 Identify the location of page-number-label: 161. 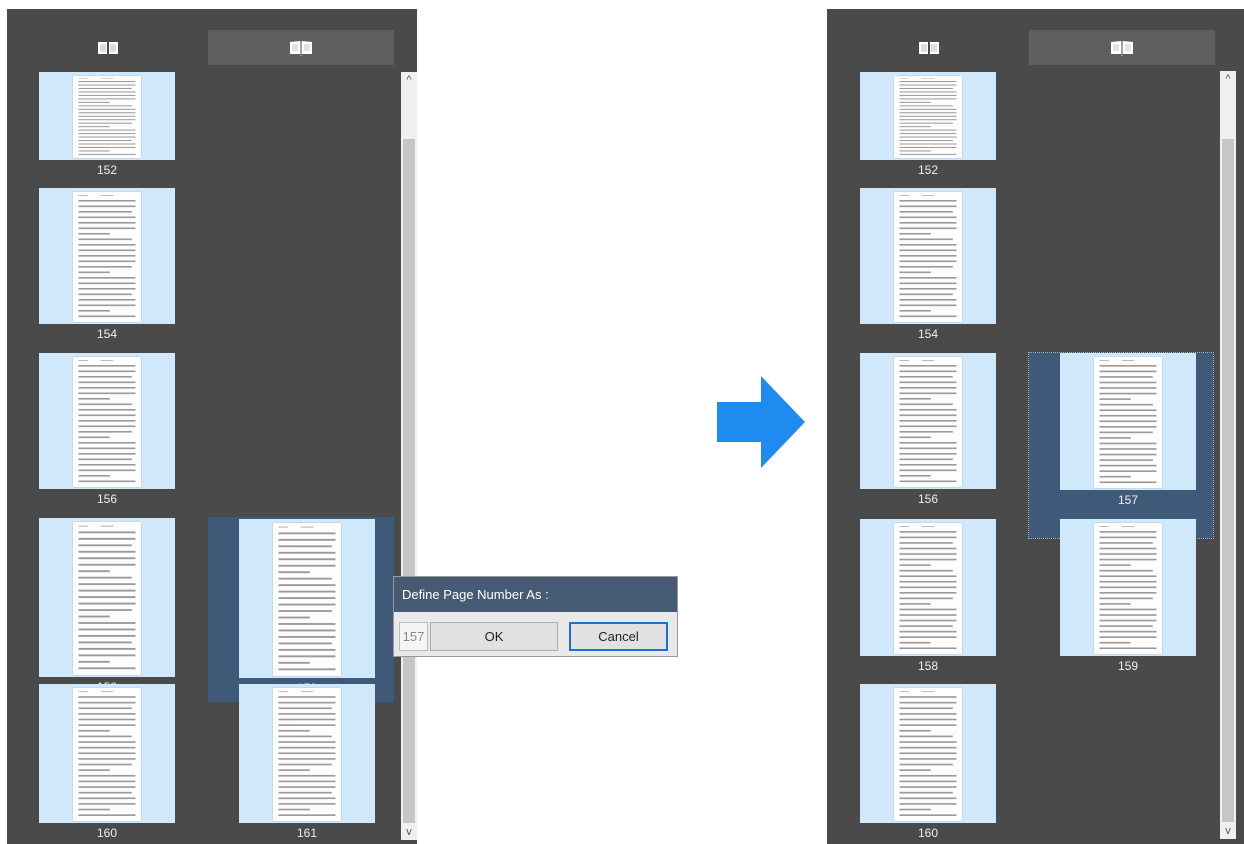
(307, 833).